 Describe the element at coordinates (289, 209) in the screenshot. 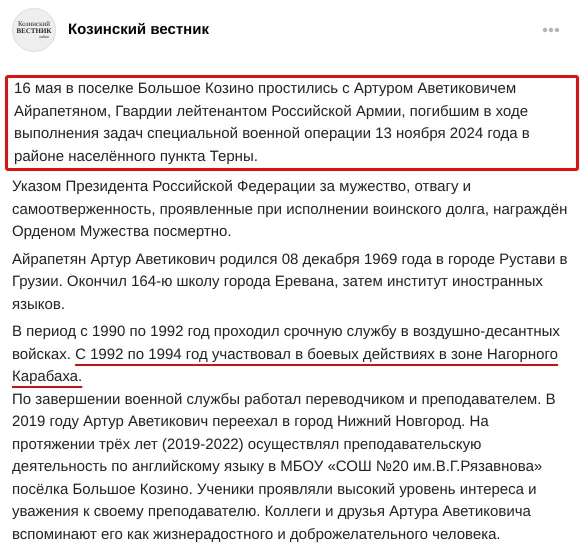

I see `post-paragraph: Указом Президента Российской Федерации за мужество, отвагу и самоотверженность, проявленные при исполнении воинского долга, награждён Орденом Мужества посмертно.` at that location.